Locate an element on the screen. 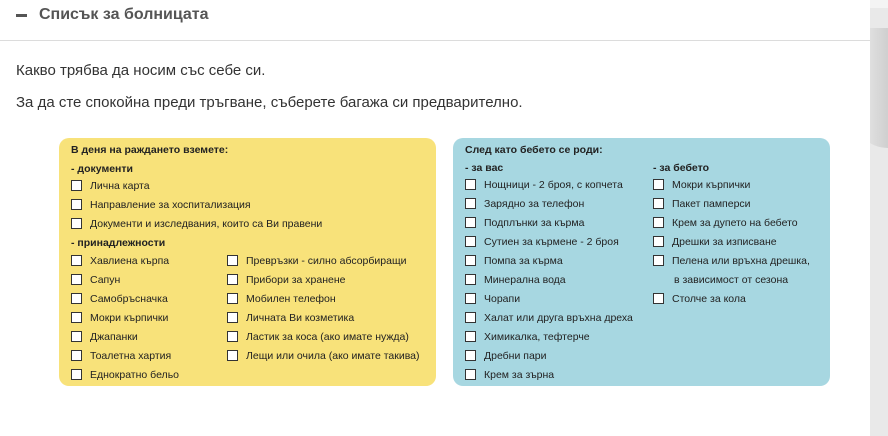 Image resolution: width=888 pixels, height=436 pixels. list-item: Самобръсначка is located at coordinates (119, 300).